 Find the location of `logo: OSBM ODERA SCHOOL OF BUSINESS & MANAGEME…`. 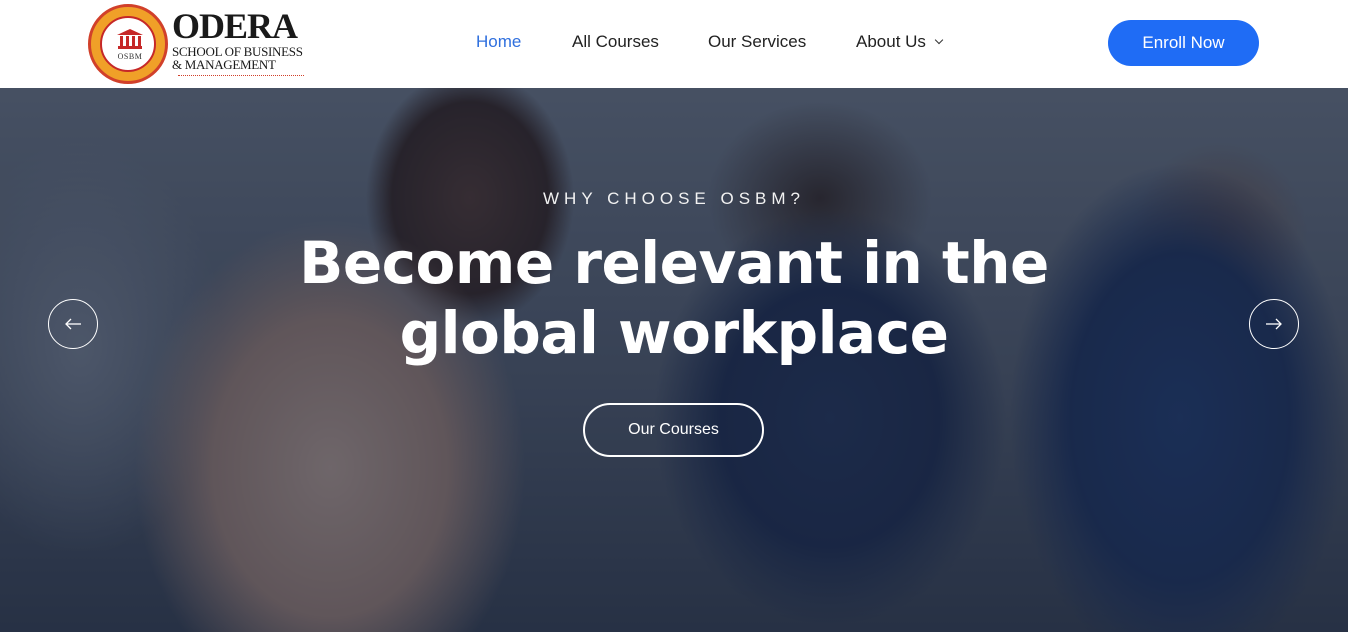

logo: OSBM ODERA SCHOOL OF BUSINESS & MANAGEME… is located at coordinates (198, 44).